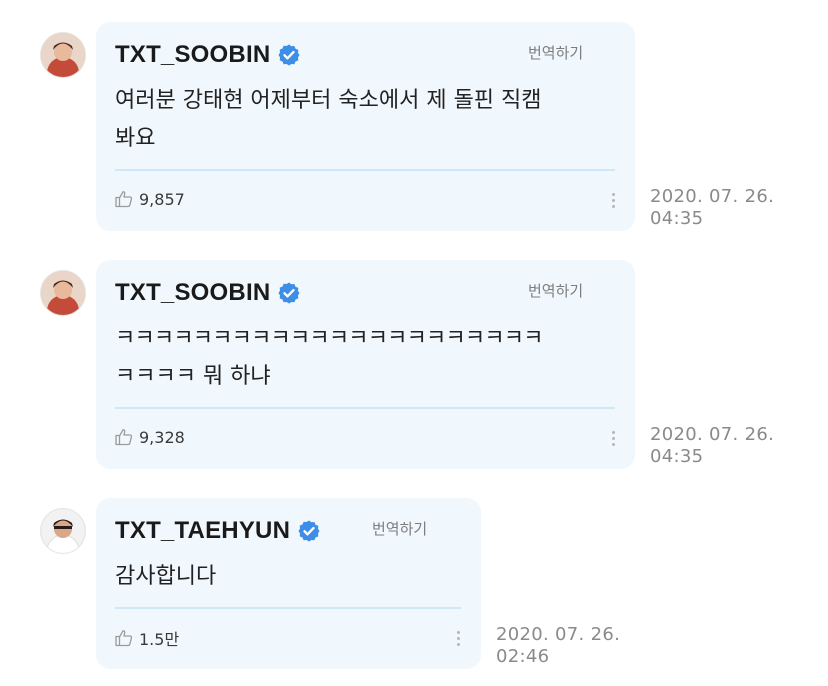  I want to click on like-count: 9,857, so click(162, 199).